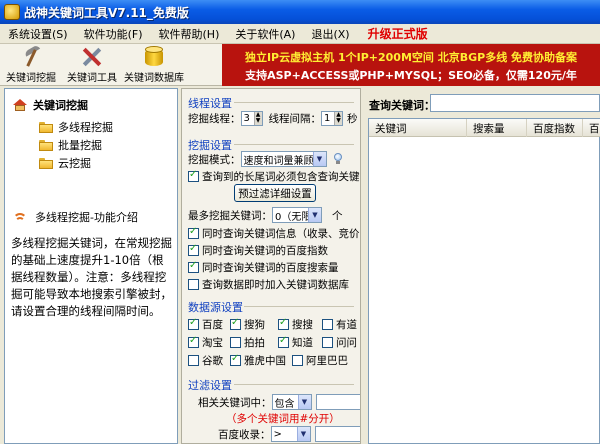  Describe the element at coordinates (193, 232) in the screenshot. I see `query-info-checkbox` at that location.